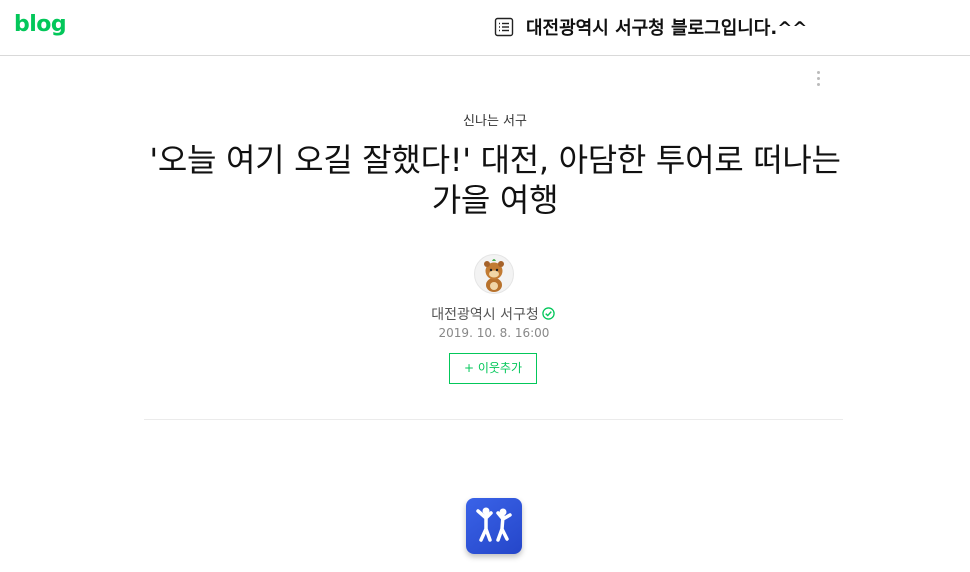 This screenshot has height=572, width=970. I want to click on post-category: 신나는 서구, so click(485, 119).